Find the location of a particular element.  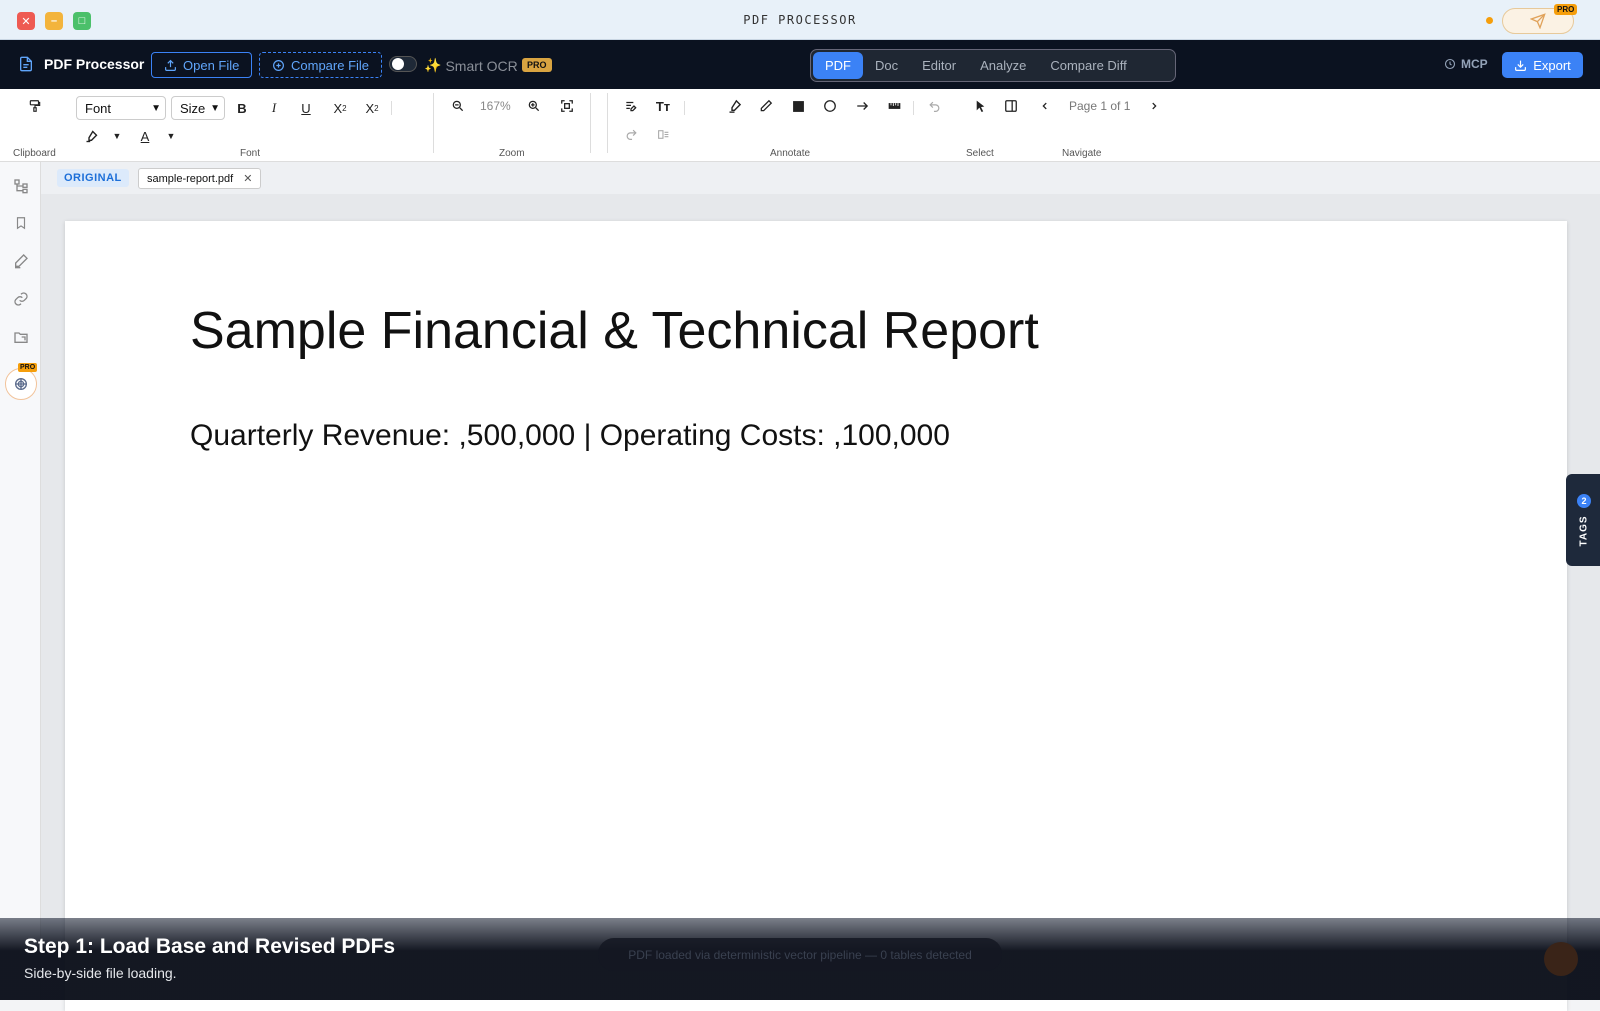

window-titlebar: ✕ – □ PDF PROCESSOR PRO is located at coordinates (800, 20).